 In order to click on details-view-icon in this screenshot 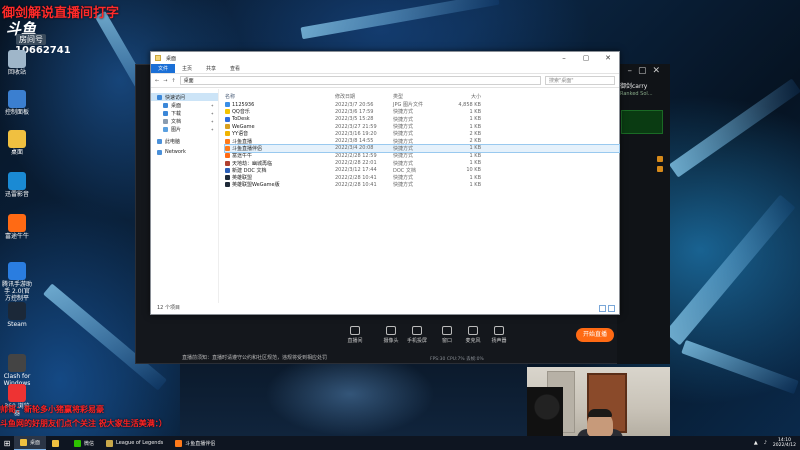, I will do `click(602, 308)`.